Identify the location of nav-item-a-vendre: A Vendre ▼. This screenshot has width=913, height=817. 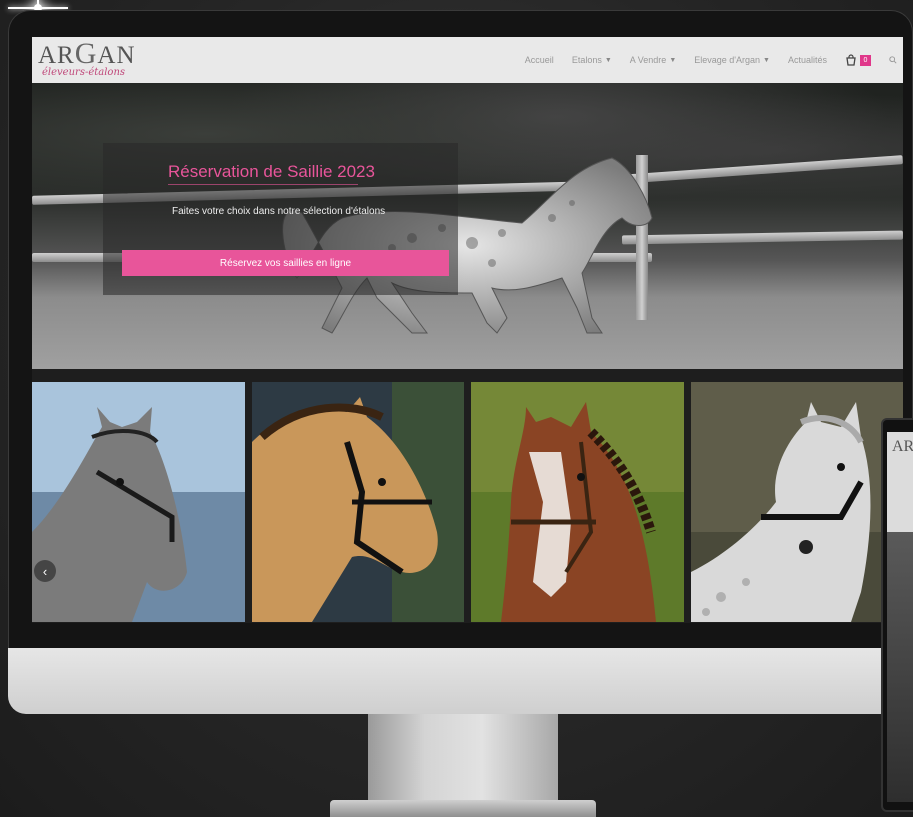
(653, 60).